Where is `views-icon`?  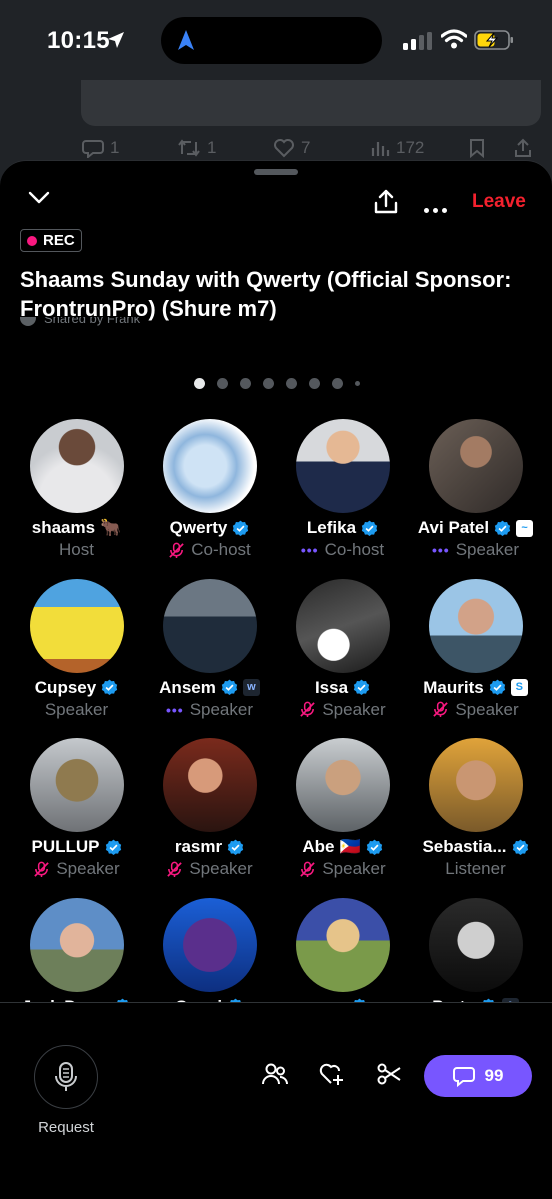 views-icon is located at coordinates (380, 149).